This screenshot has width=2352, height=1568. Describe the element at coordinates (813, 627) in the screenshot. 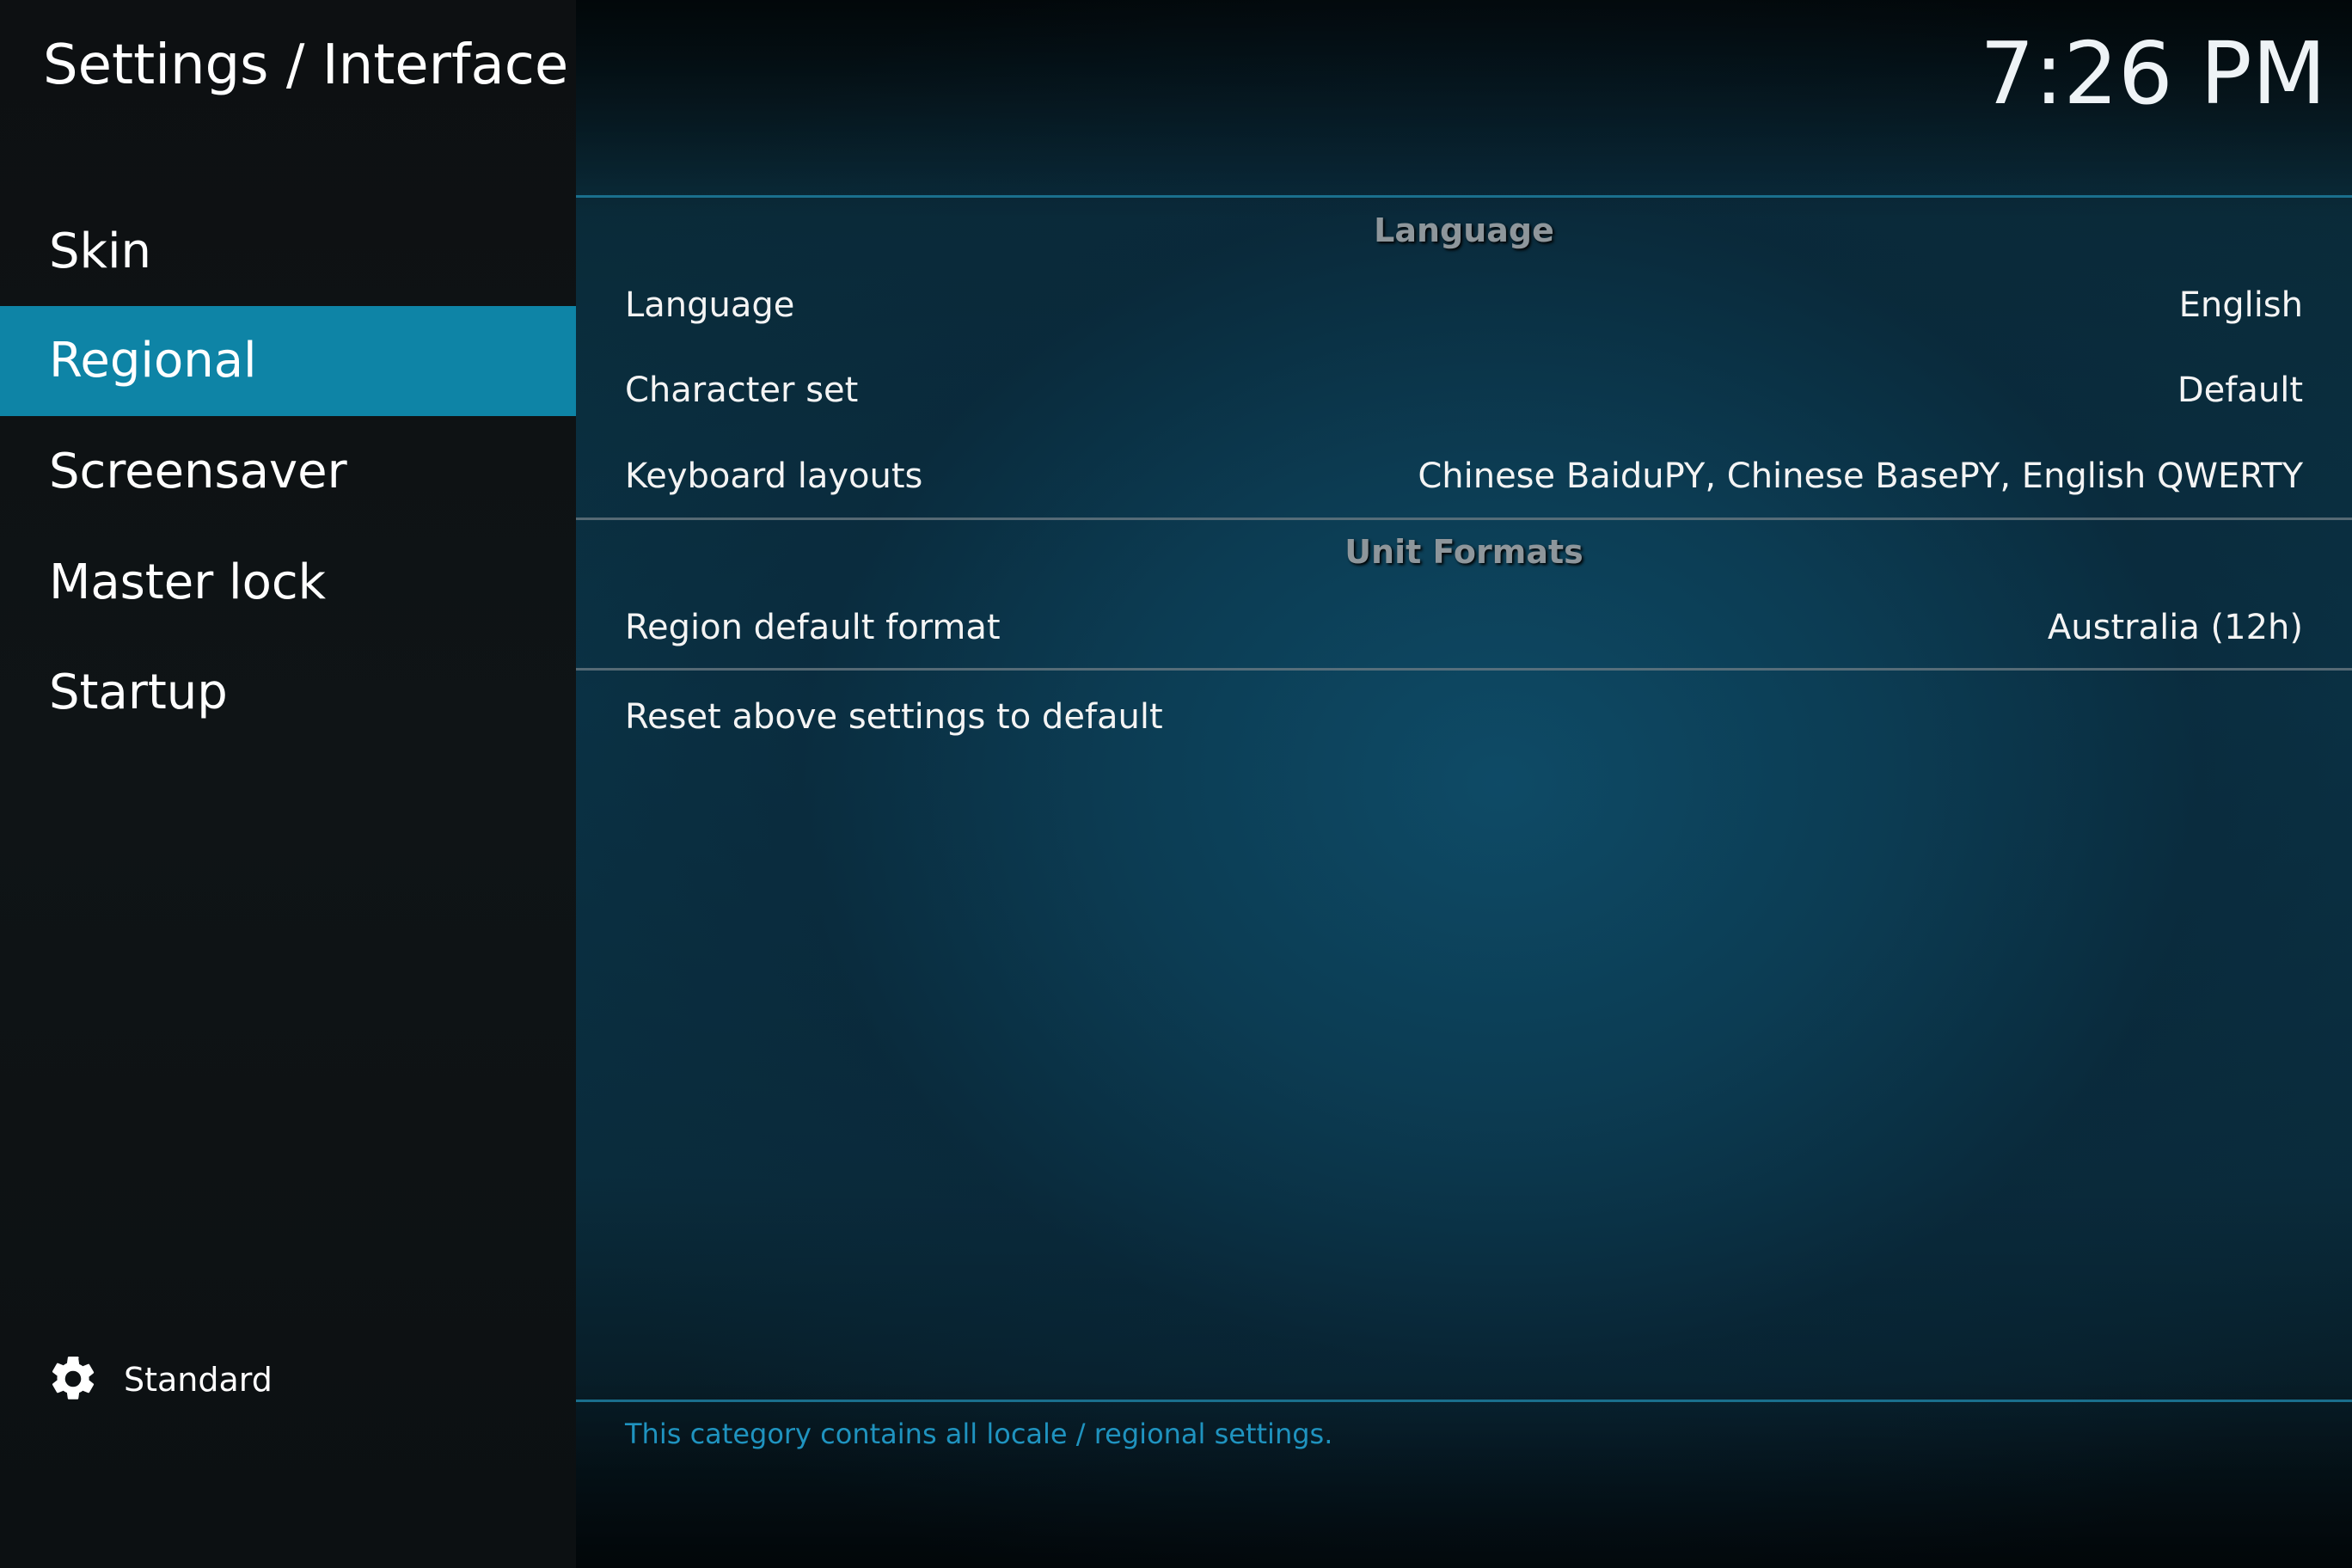

I see `setting-label: Region default format` at that location.